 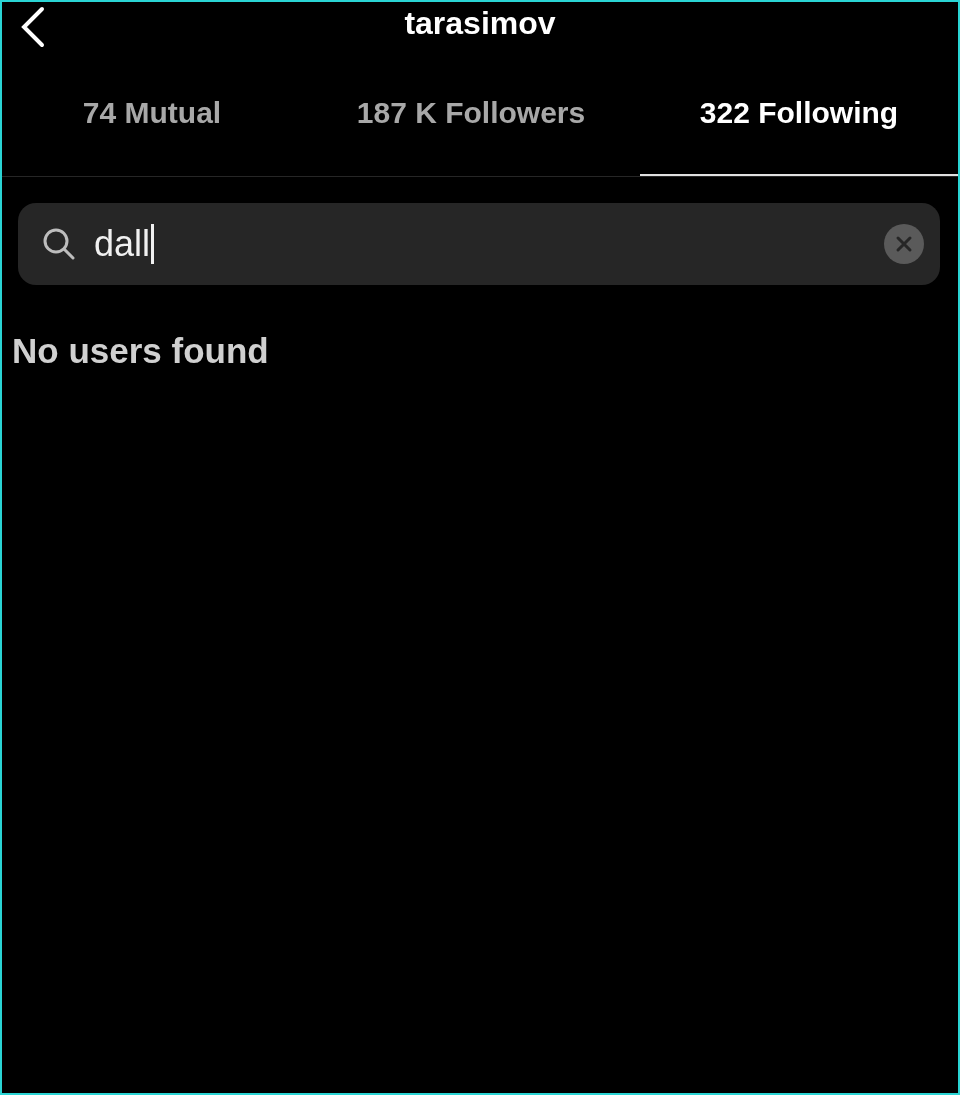 I want to click on empty-message: No users found, so click(x=141, y=351).